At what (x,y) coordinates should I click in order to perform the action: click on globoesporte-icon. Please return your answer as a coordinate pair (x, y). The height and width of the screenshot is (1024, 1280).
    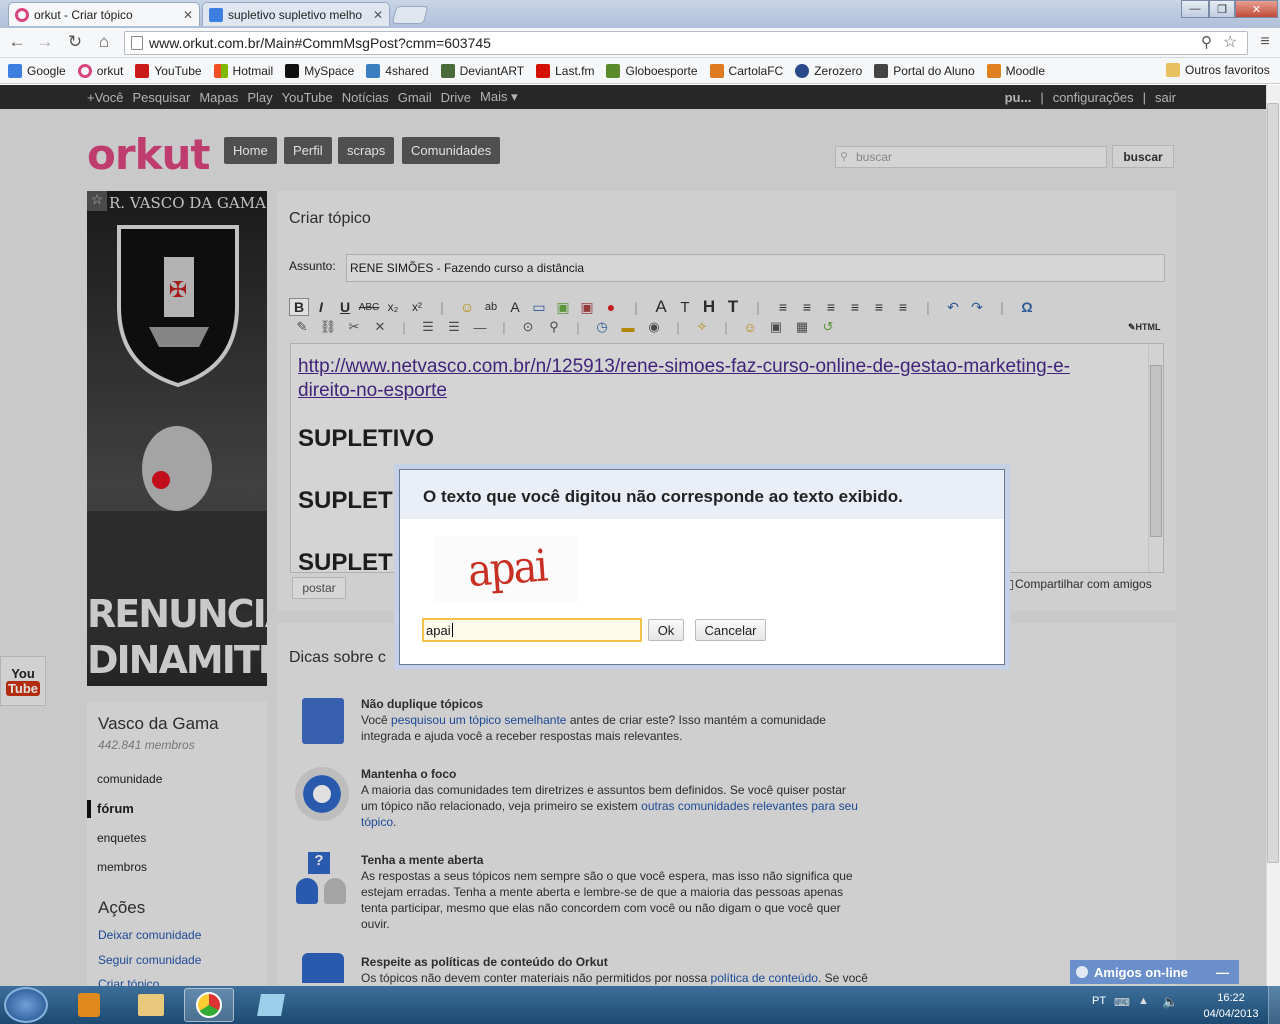
    Looking at the image, I should click on (613, 70).